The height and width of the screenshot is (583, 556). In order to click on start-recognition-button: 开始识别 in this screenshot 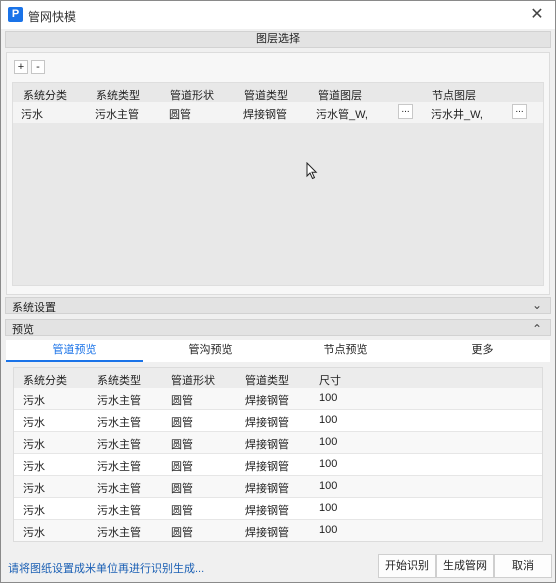, I will do `click(407, 566)`.